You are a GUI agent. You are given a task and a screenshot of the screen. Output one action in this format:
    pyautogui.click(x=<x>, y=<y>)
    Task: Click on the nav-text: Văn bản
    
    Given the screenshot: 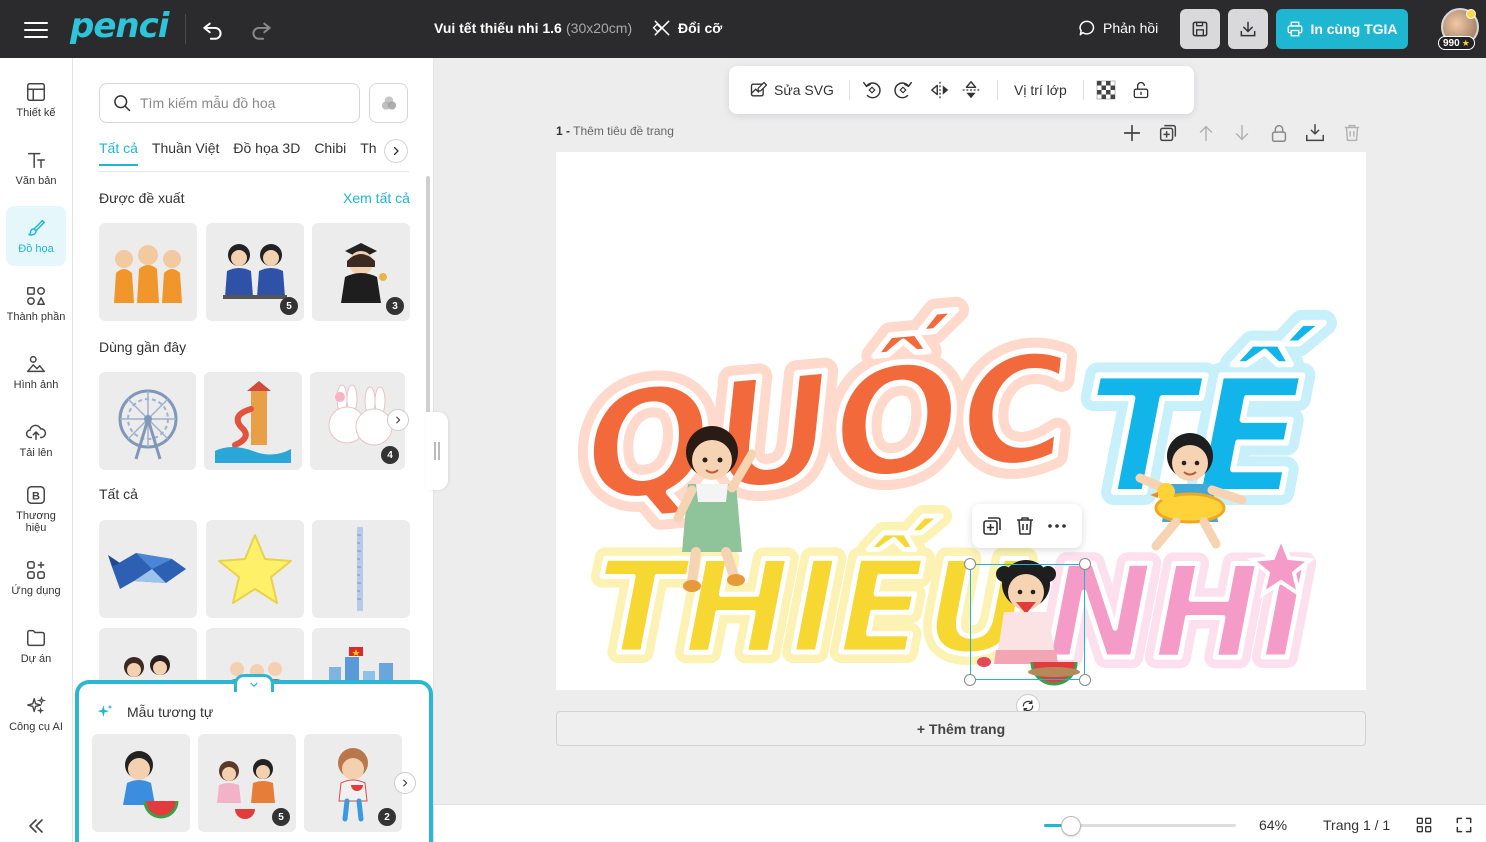 What is the action you would take?
    pyautogui.click(x=36, y=168)
    